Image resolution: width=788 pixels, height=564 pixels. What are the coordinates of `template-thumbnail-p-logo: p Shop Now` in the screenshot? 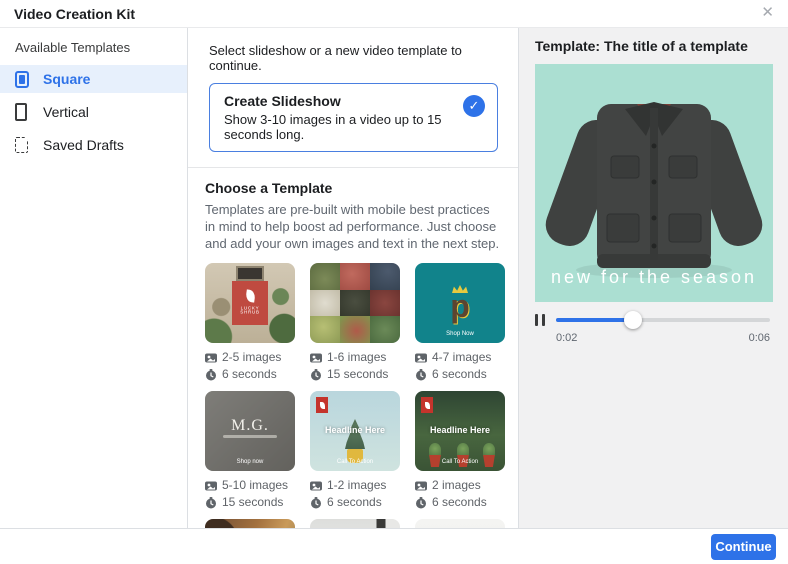 It's located at (460, 303).